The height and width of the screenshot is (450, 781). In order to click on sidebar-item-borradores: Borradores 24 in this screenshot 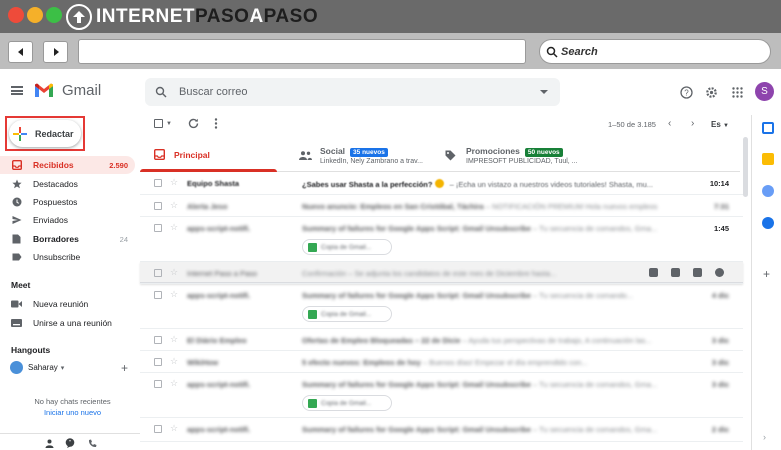, I will do `click(67, 239)`.